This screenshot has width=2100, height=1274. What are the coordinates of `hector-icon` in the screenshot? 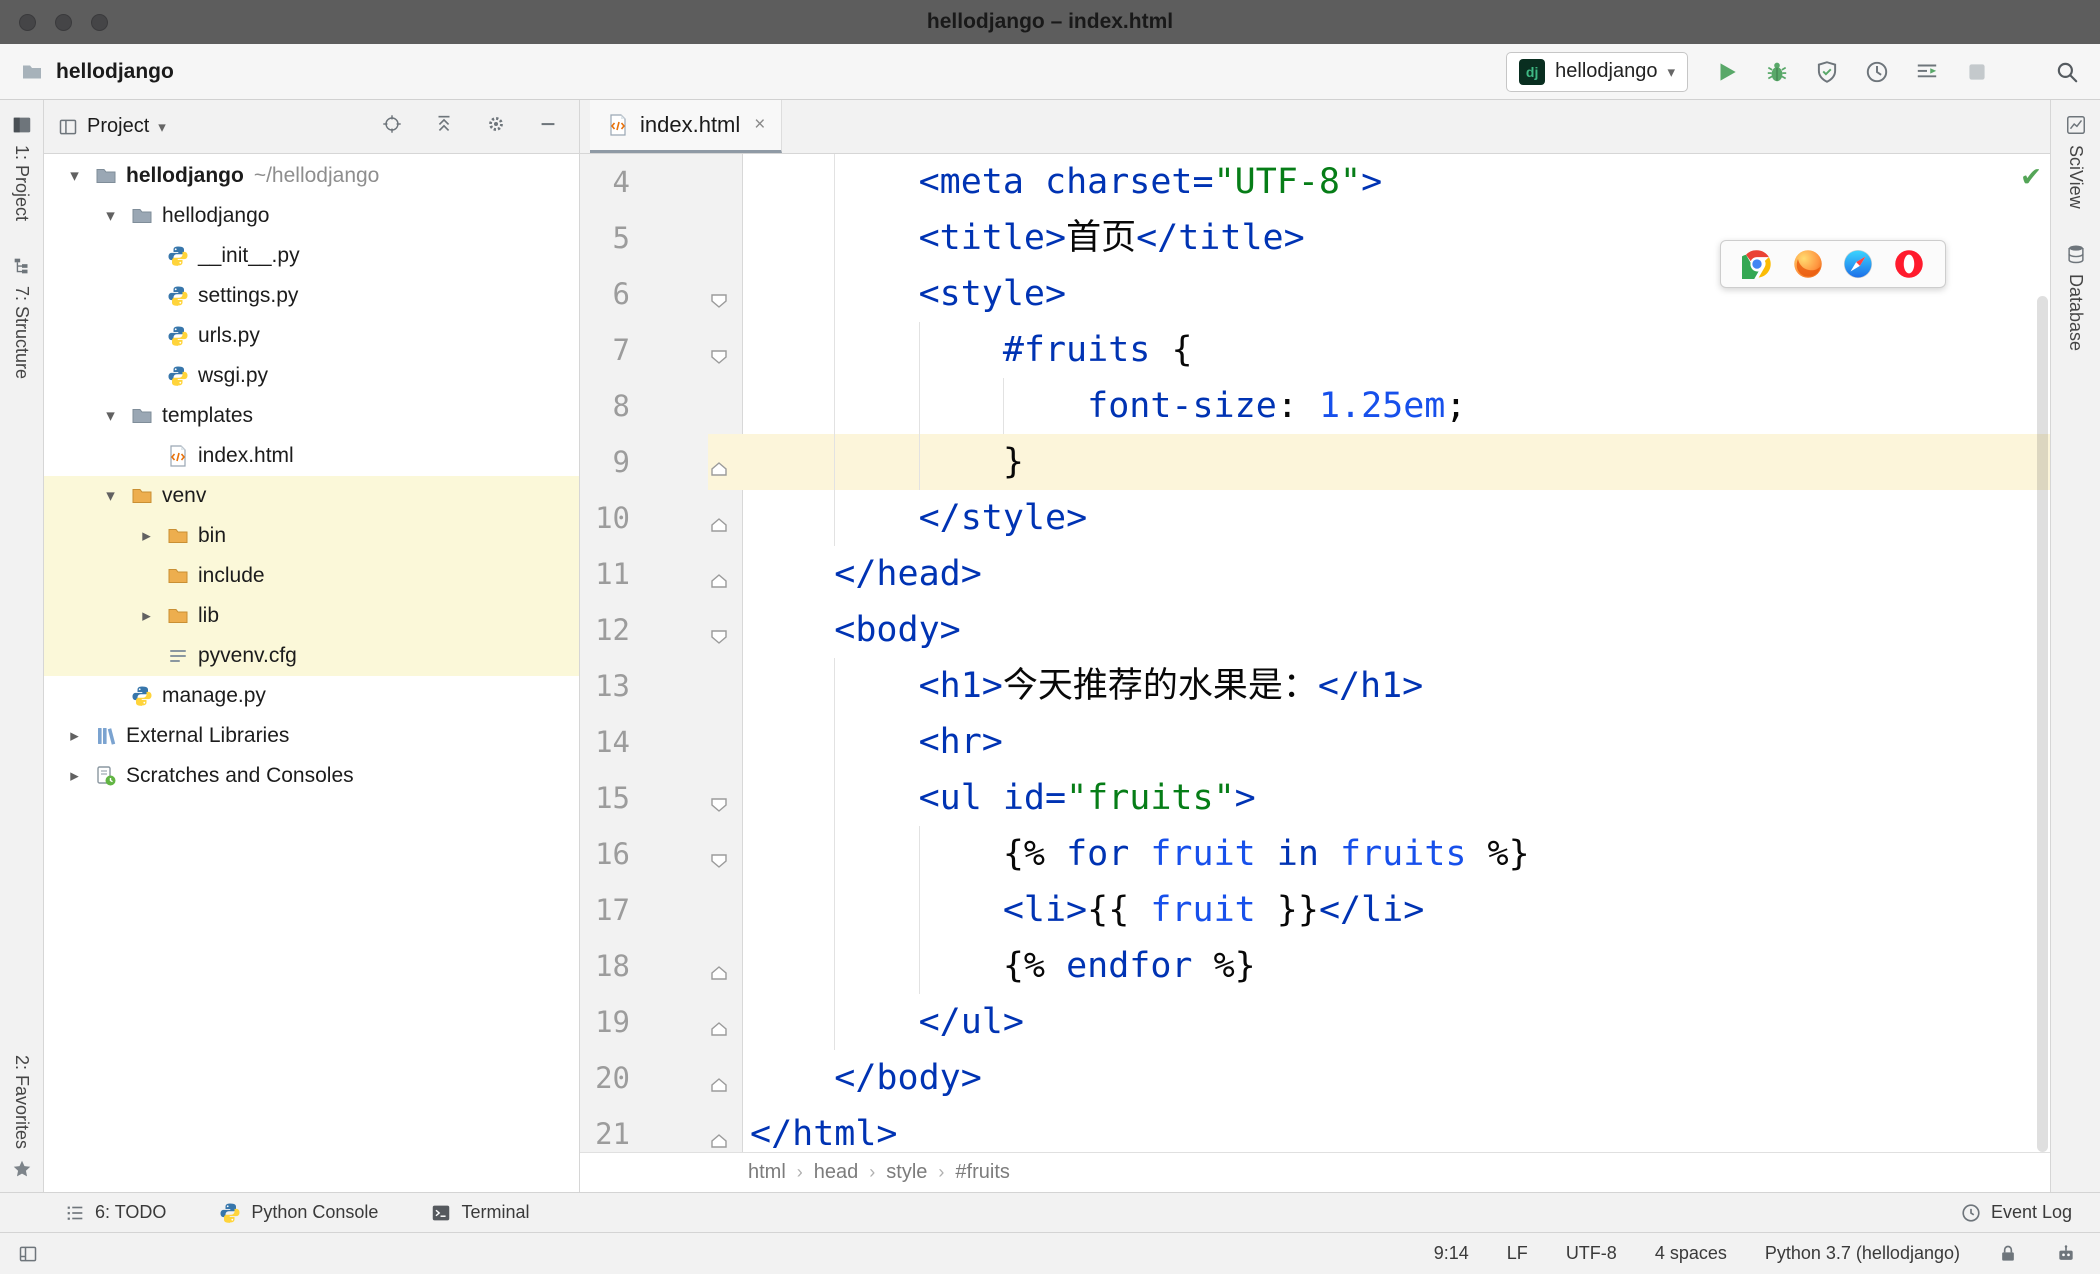 It's located at (2066, 1254).